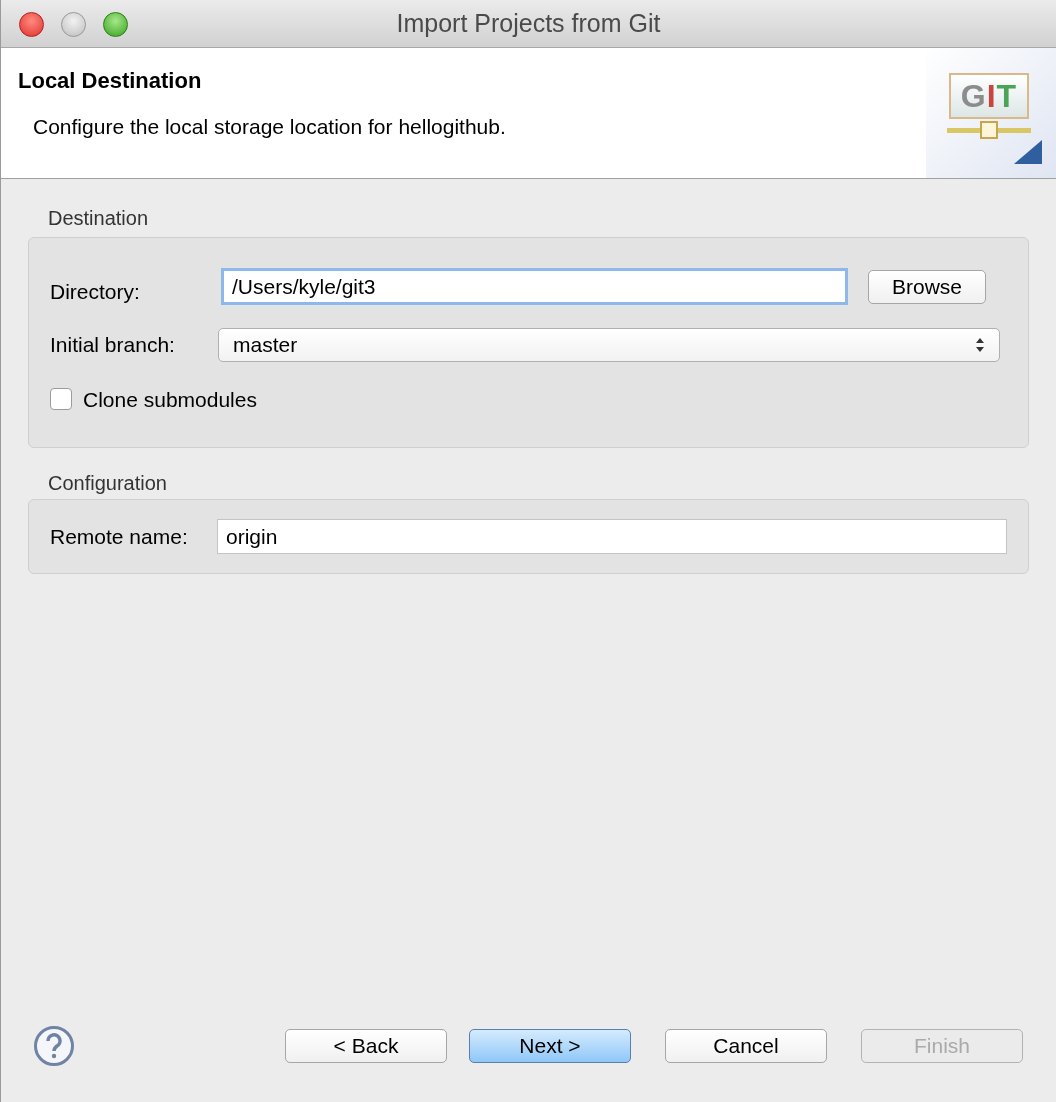 This screenshot has width=1056, height=1102. I want to click on close-button, so click(31, 24).